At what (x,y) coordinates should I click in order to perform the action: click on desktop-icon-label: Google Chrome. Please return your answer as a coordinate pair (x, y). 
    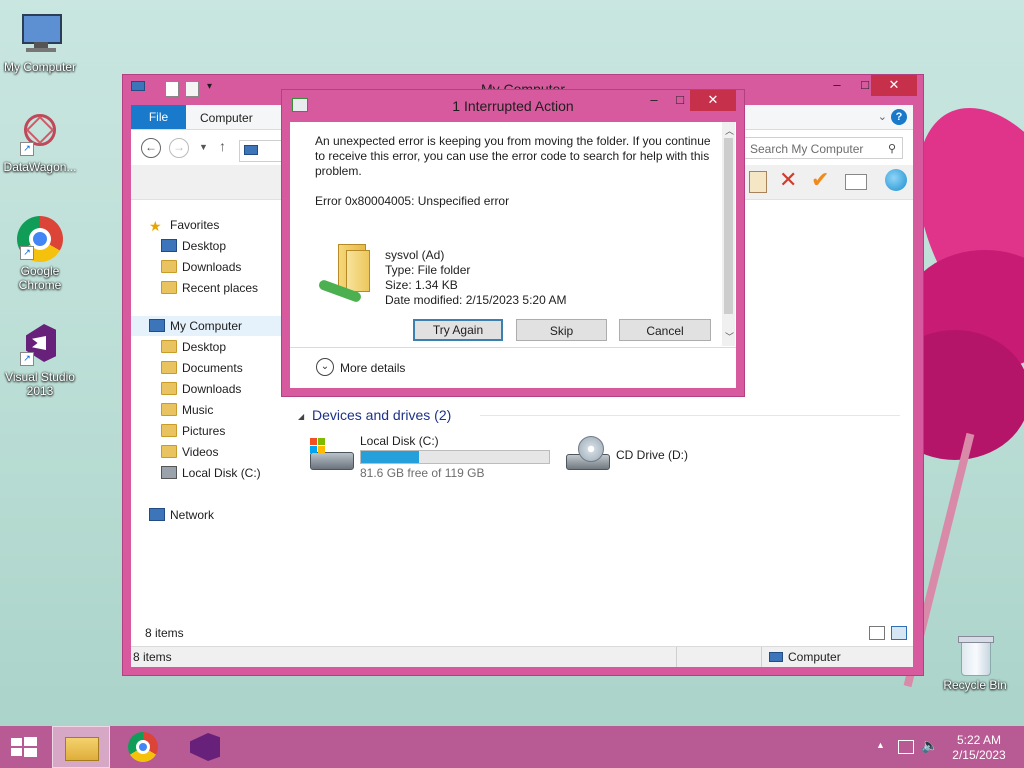
    Looking at the image, I should click on (40, 278).